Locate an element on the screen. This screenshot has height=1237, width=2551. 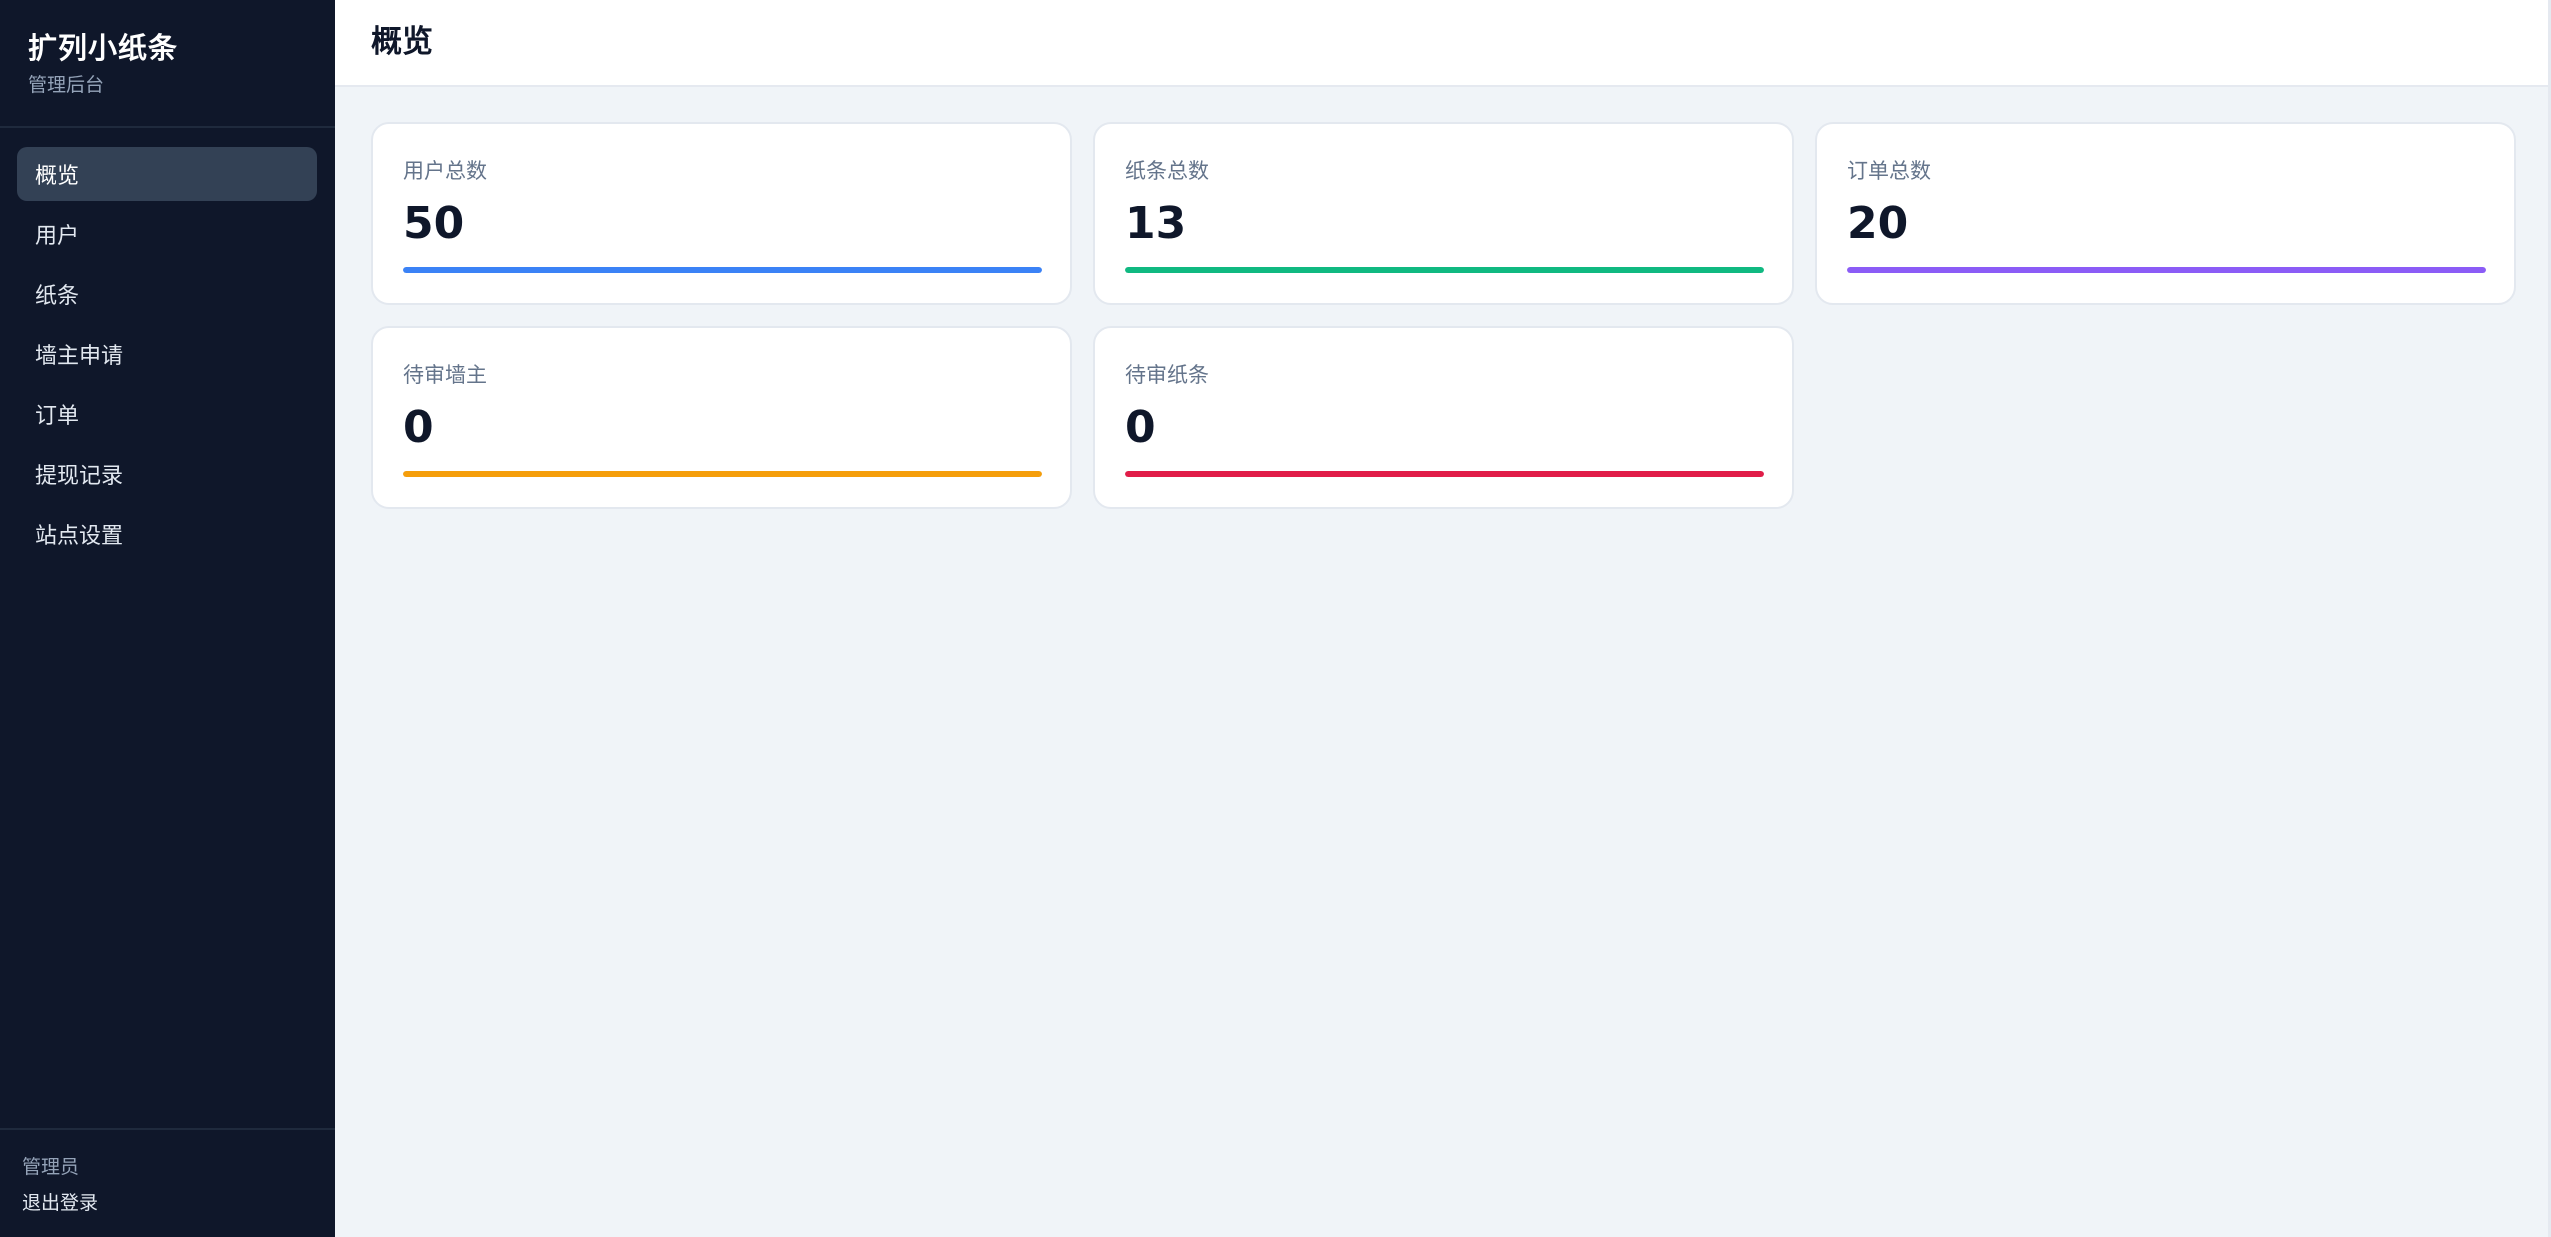
sidebar-item-wall-owner-applications: 墙主申请 is located at coordinates (167, 354).